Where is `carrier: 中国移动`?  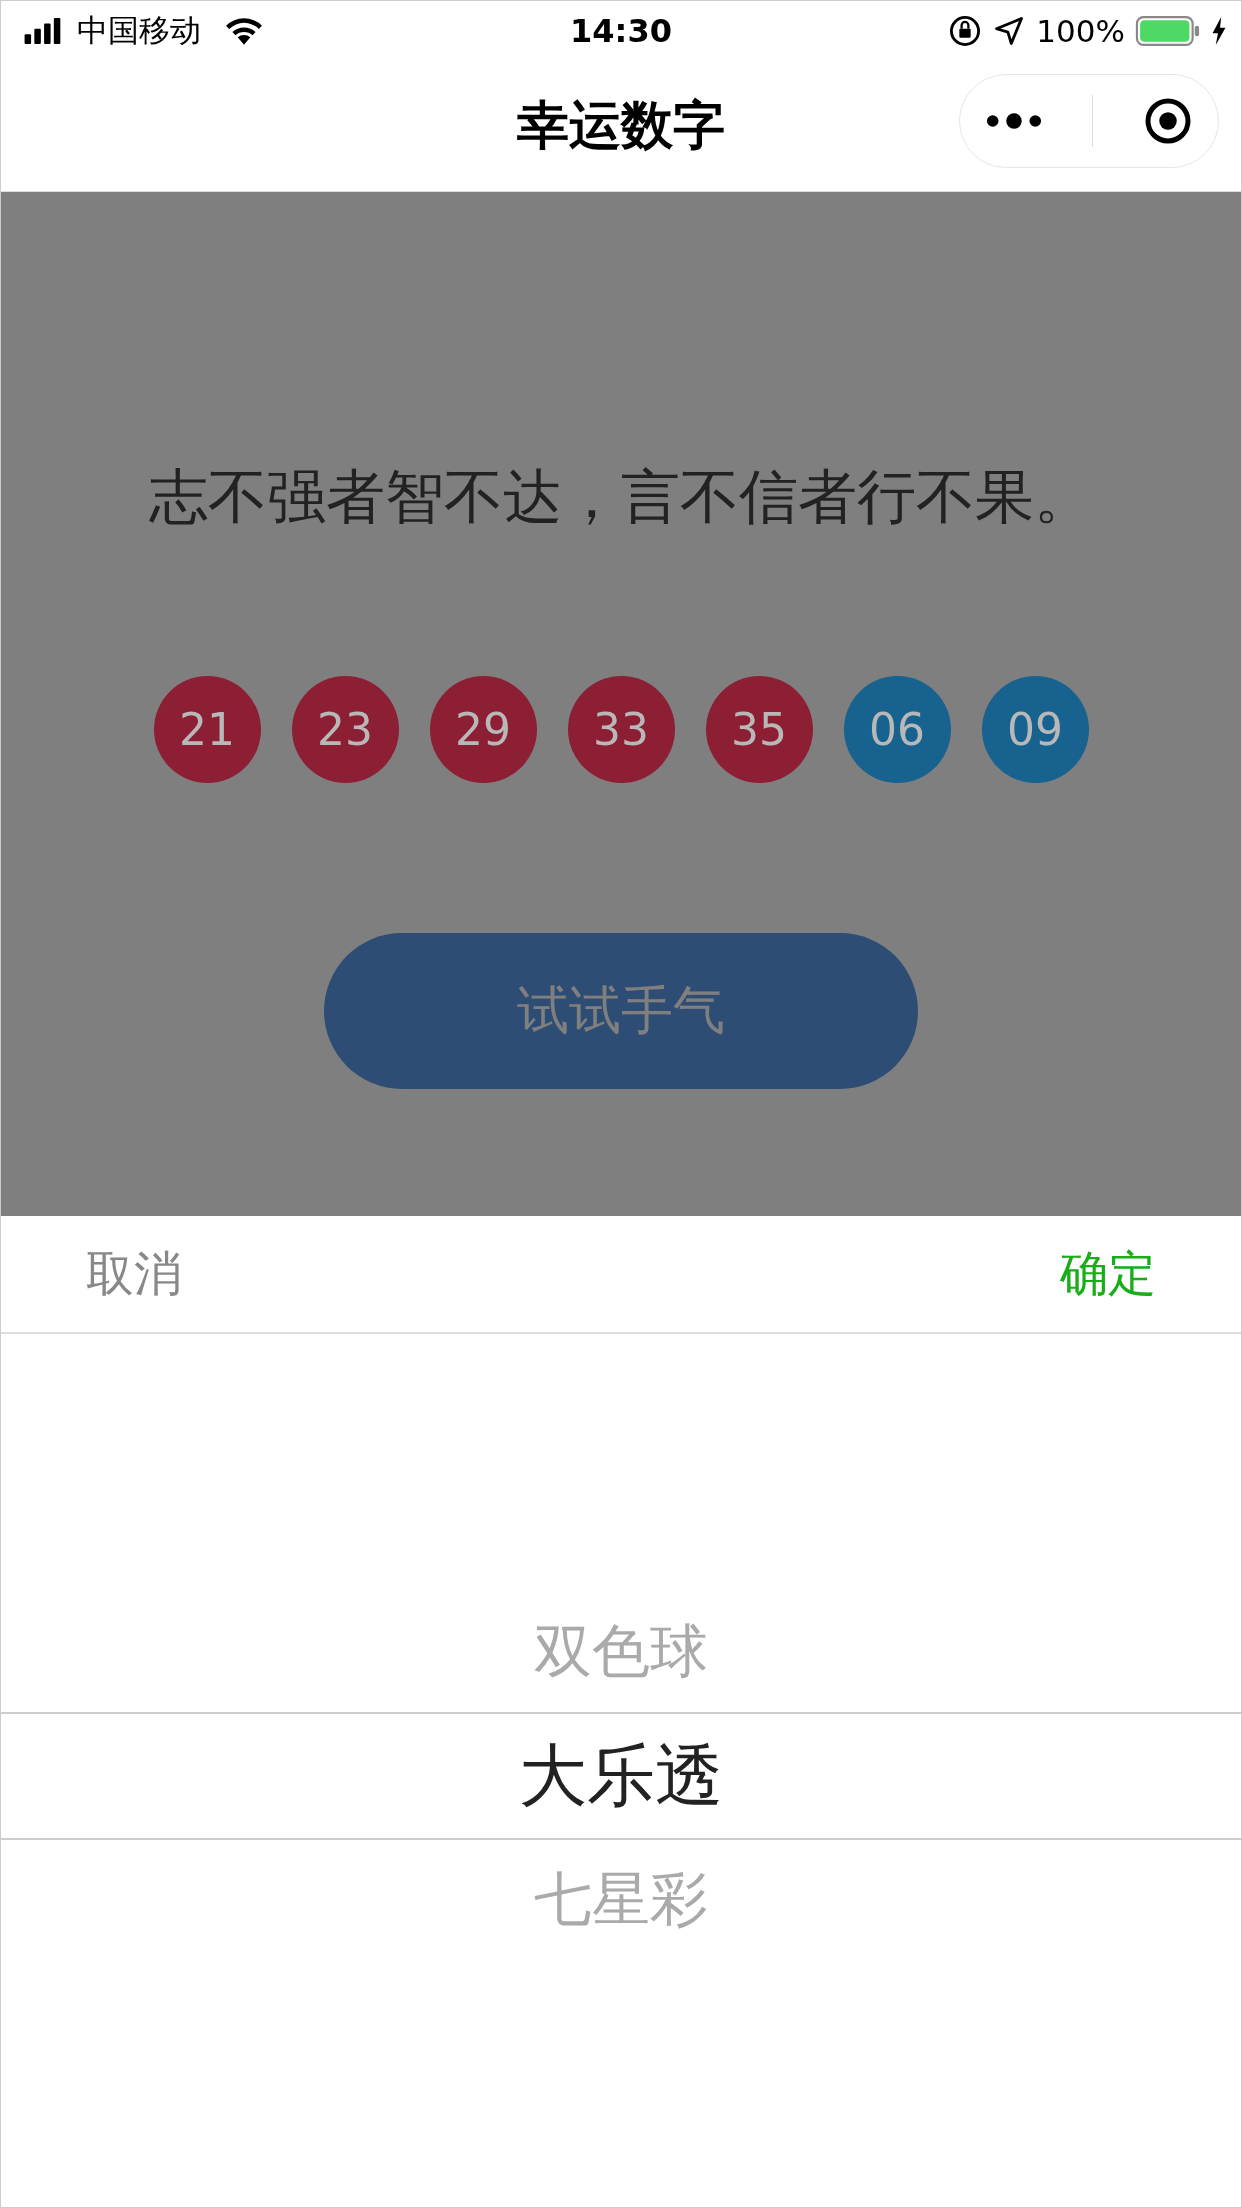
carrier: 中国移动 is located at coordinates (139, 30).